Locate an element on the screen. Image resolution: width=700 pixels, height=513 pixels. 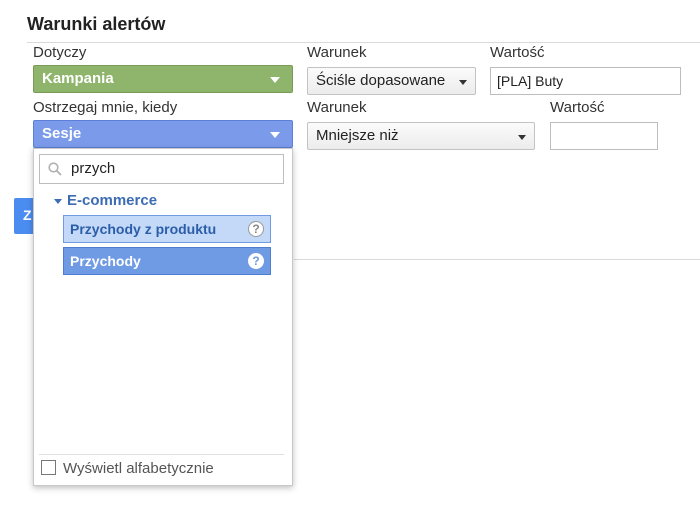
condition-label: Warunek is located at coordinates (337, 52).